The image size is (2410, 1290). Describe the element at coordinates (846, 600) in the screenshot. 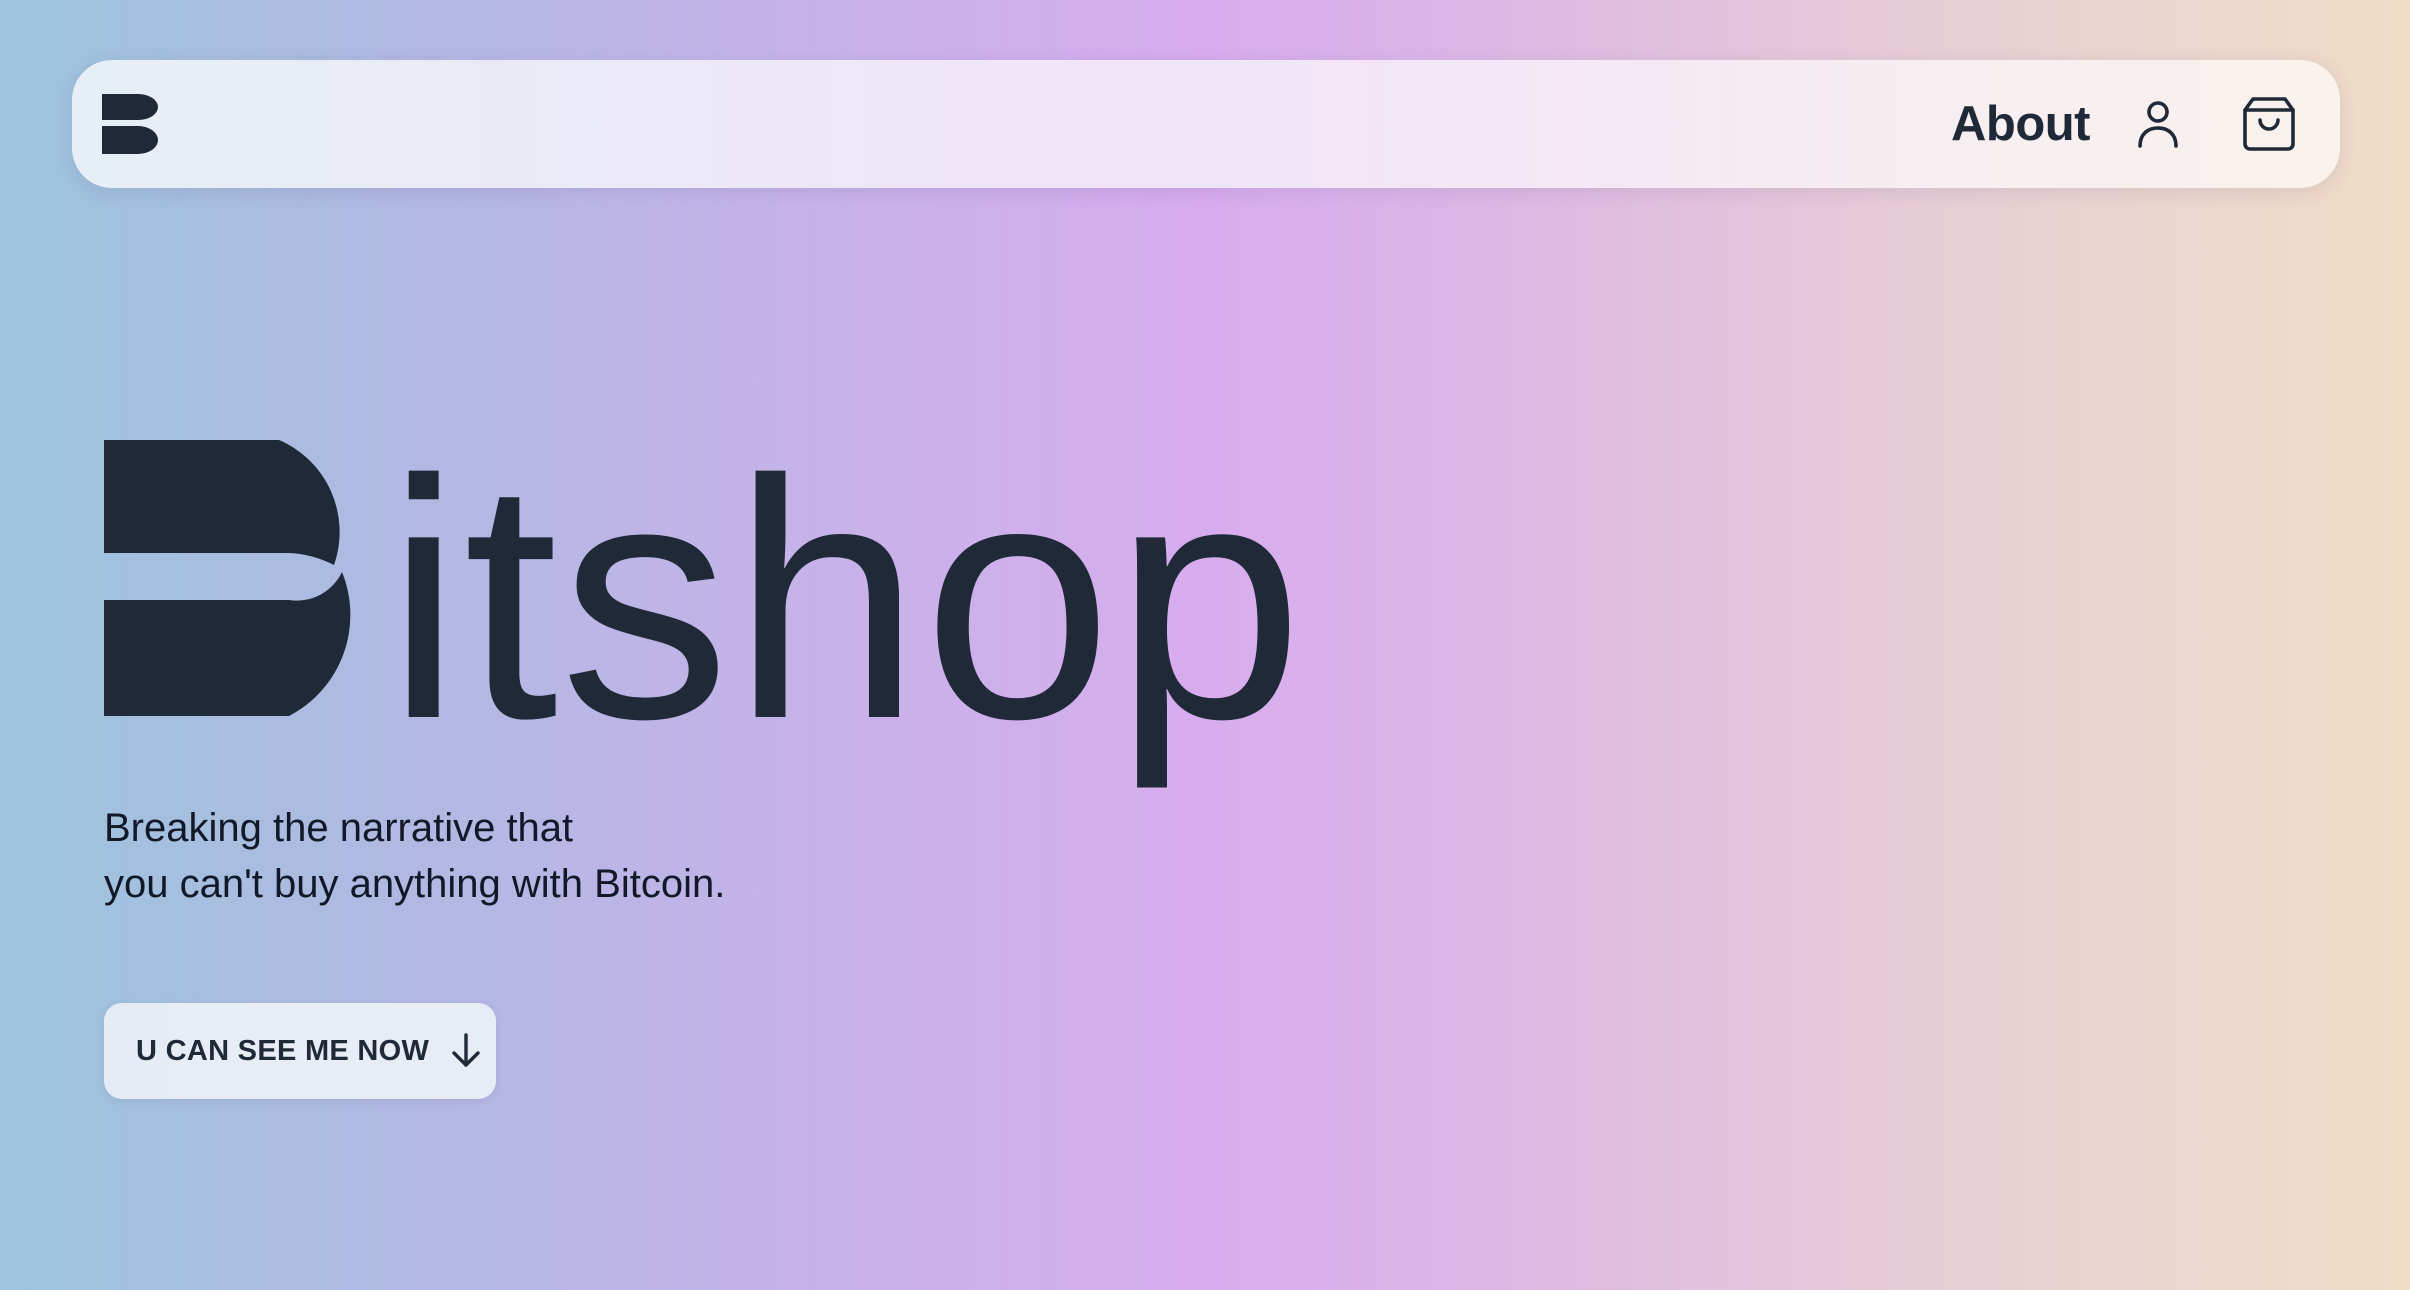

I see `hero-wordmark: itshop` at that location.